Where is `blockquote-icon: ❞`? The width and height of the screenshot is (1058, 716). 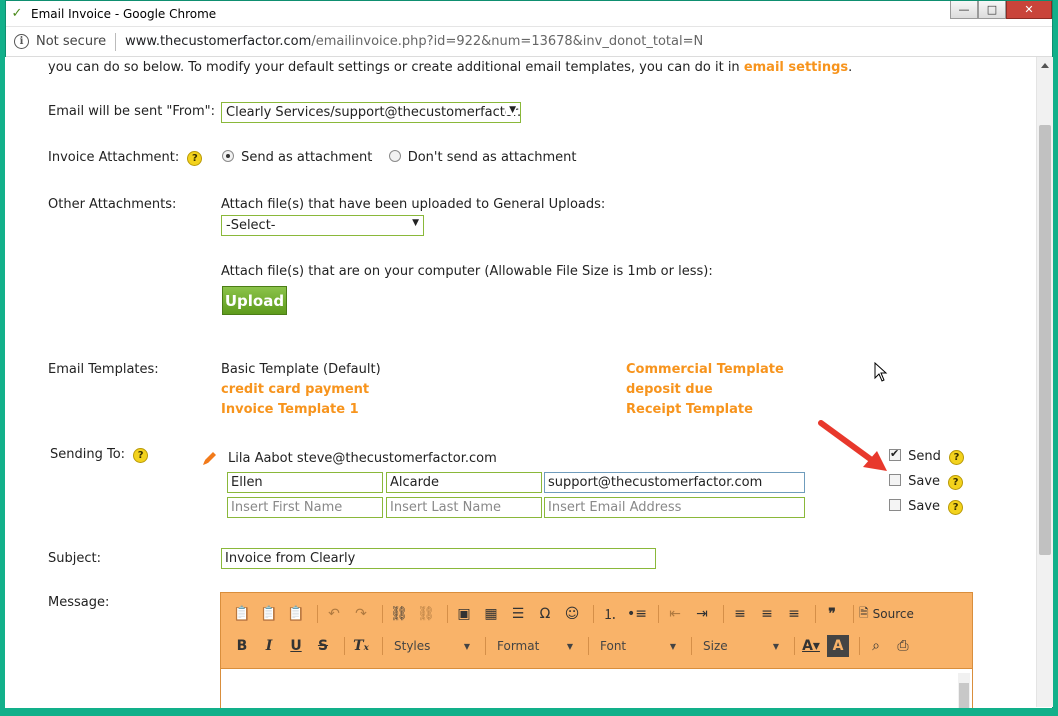
blockquote-icon: ❞ is located at coordinates (832, 614).